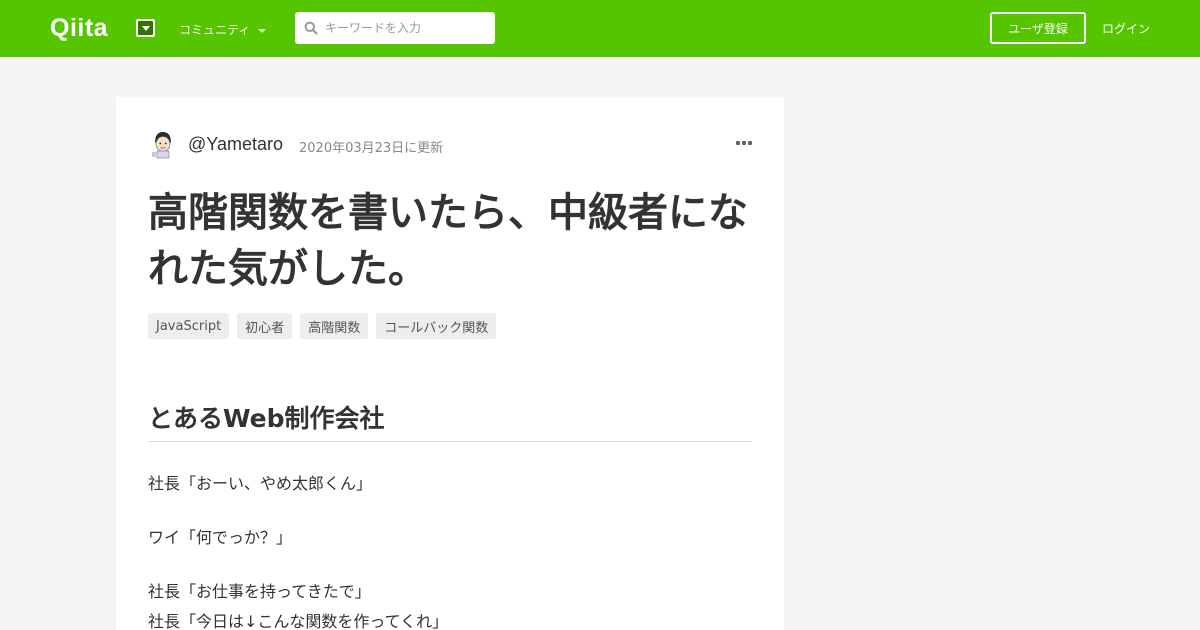 This screenshot has width=1200, height=630. I want to click on search-box, so click(395, 28).